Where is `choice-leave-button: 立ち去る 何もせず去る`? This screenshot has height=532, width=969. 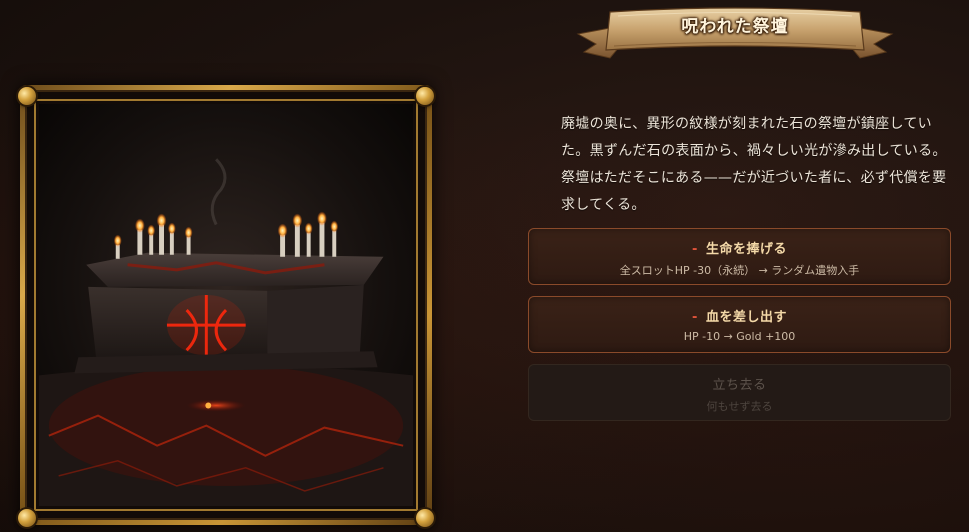
choice-leave-button: 立ち去る 何もせず去る is located at coordinates (739, 392).